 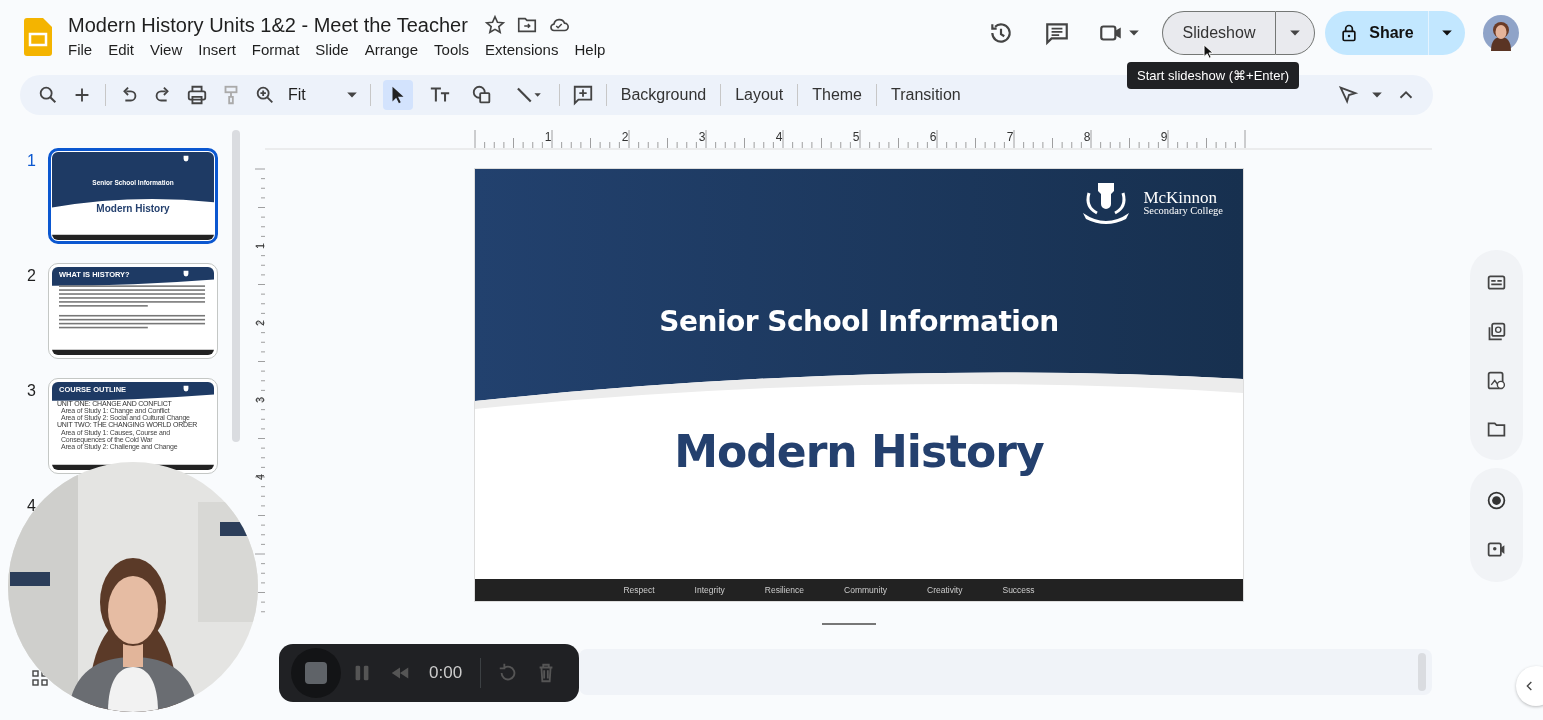 What do you see at coordinates (1295, 33) in the screenshot?
I see `slideshow-dropdown` at bounding box center [1295, 33].